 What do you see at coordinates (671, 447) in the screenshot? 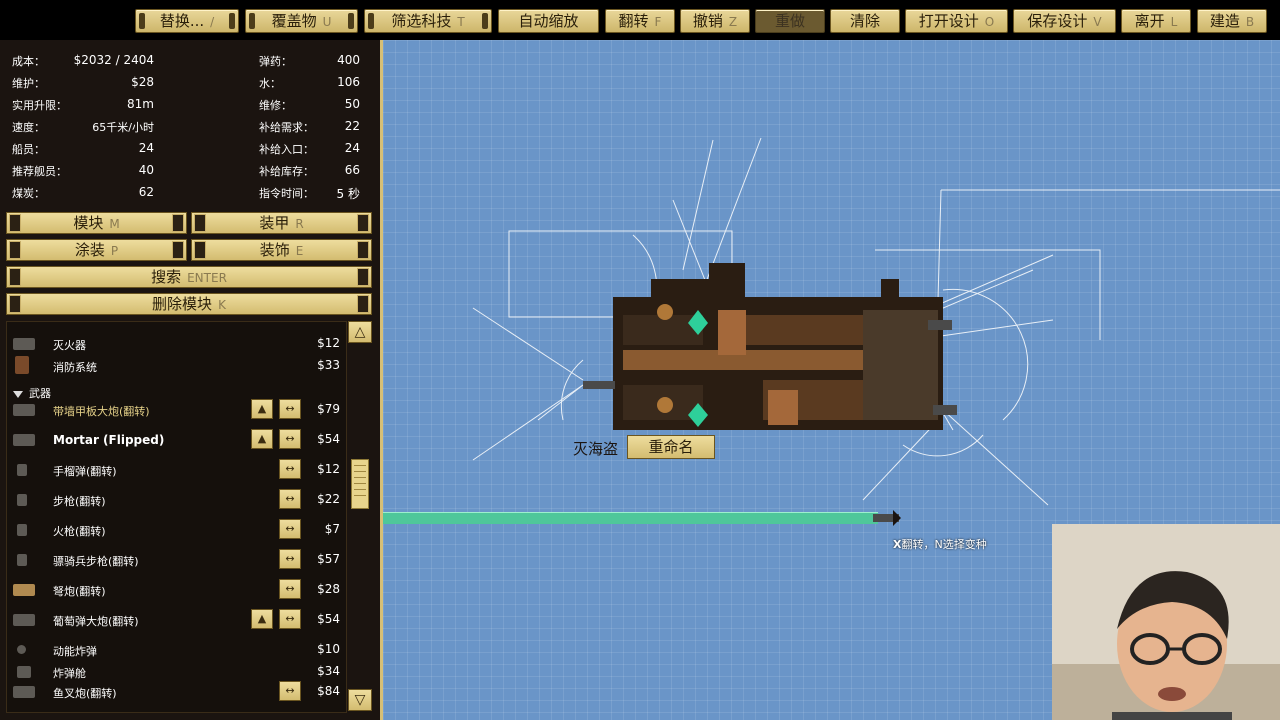
I see `rename-button: 重命名` at bounding box center [671, 447].